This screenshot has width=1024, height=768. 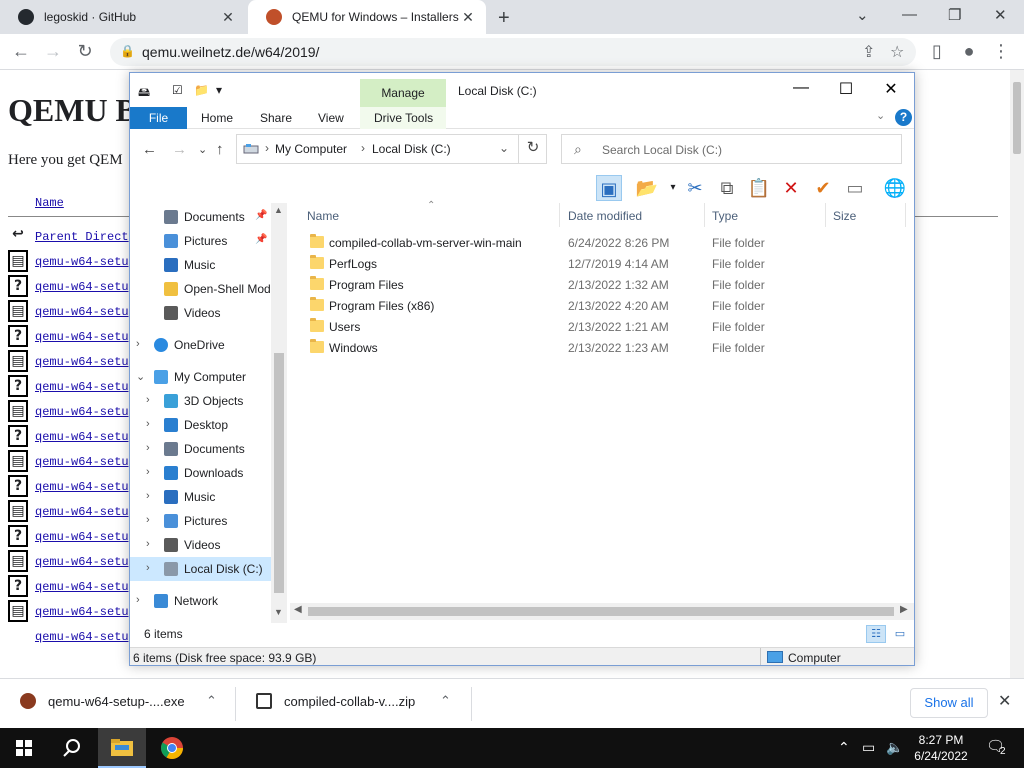 What do you see at coordinates (949, 703) in the screenshot?
I see `show-all-button: Show all` at bounding box center [949, 703].